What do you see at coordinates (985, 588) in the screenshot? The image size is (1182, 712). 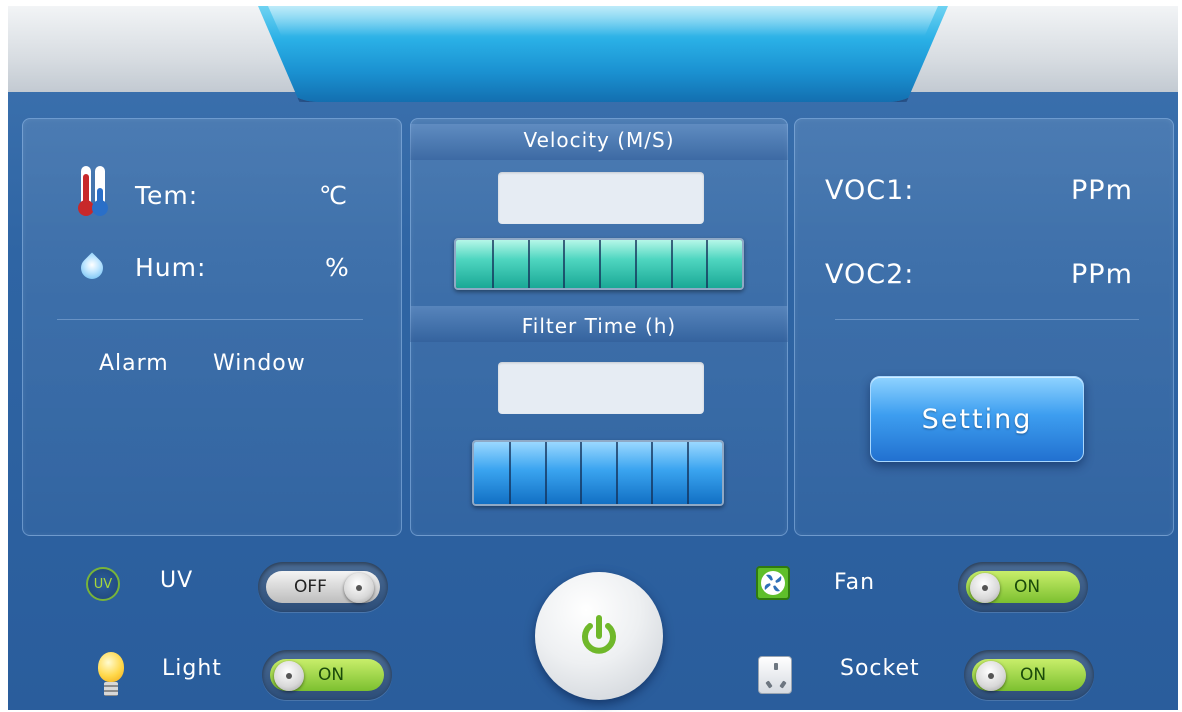 I see `fan-toggle-knob` at bounding box center [985, 588].